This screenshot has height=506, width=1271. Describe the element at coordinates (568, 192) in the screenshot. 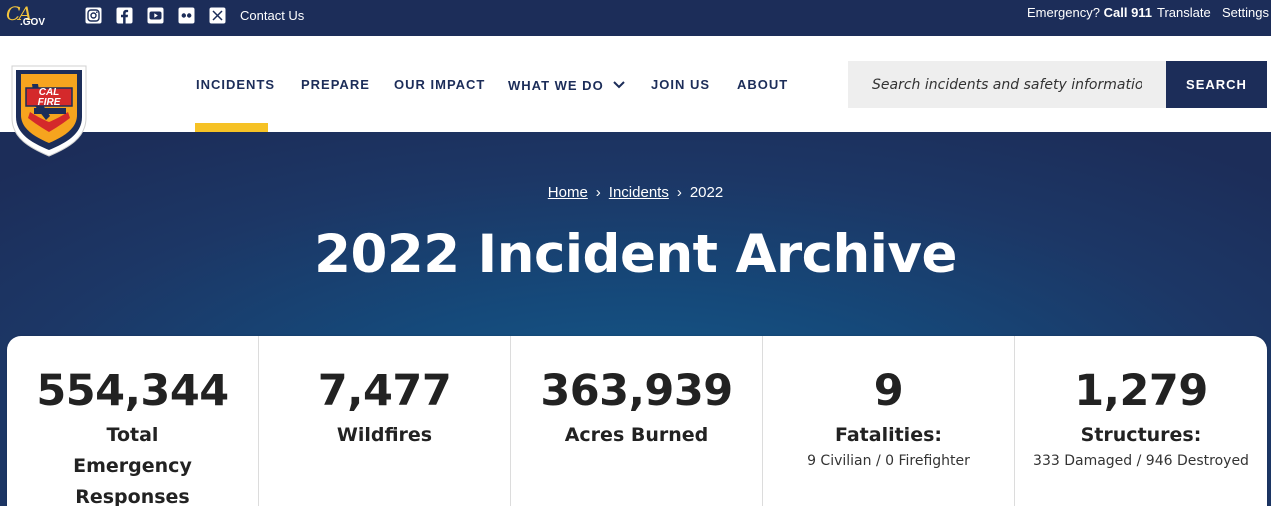

I see `breadcrumb-home: Home` at that location.